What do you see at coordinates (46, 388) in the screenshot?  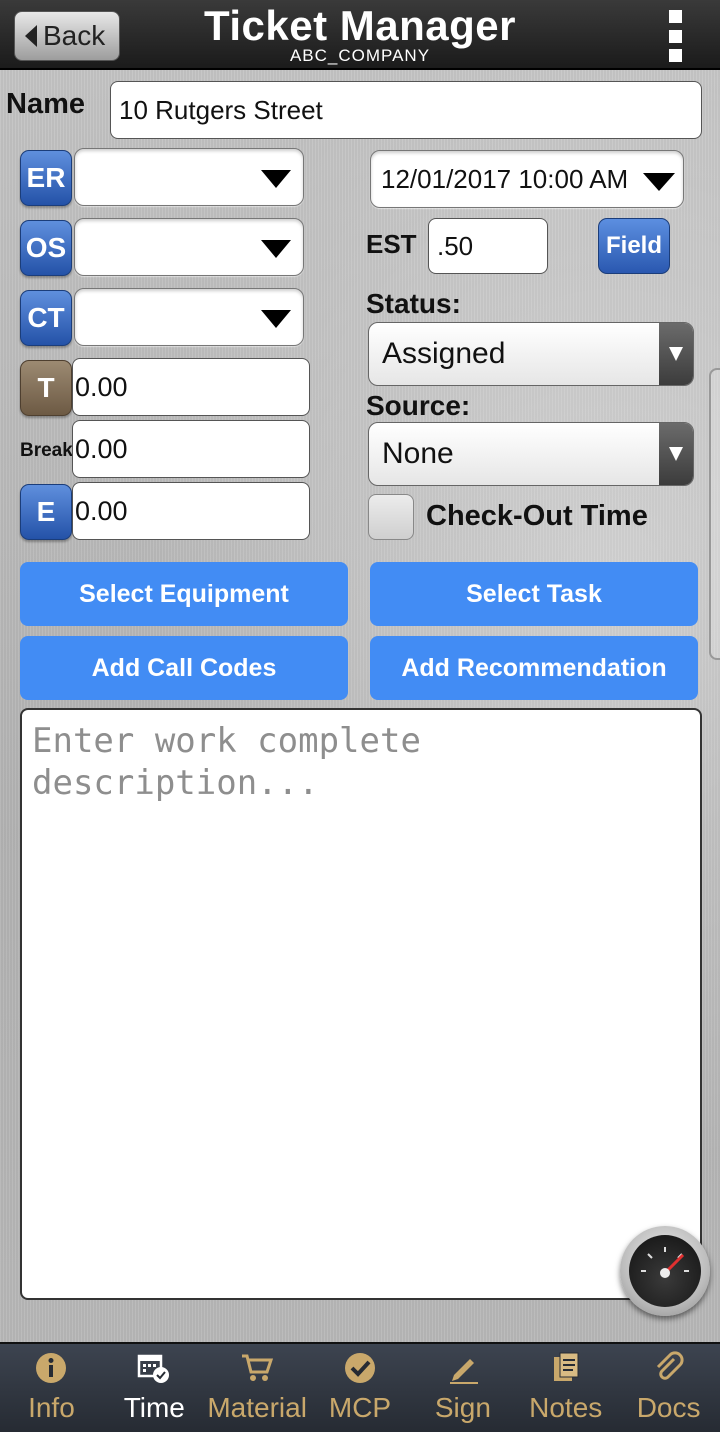 I see `t-badge: T` at bounding box center [46, 388].